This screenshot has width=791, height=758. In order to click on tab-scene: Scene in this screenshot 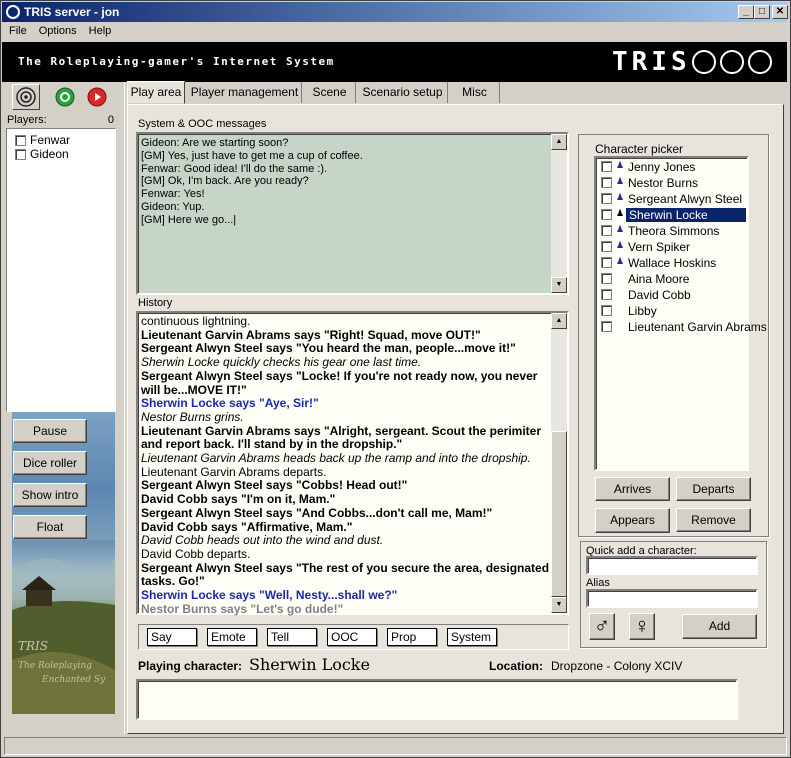, I will do `click(330, 92)`.